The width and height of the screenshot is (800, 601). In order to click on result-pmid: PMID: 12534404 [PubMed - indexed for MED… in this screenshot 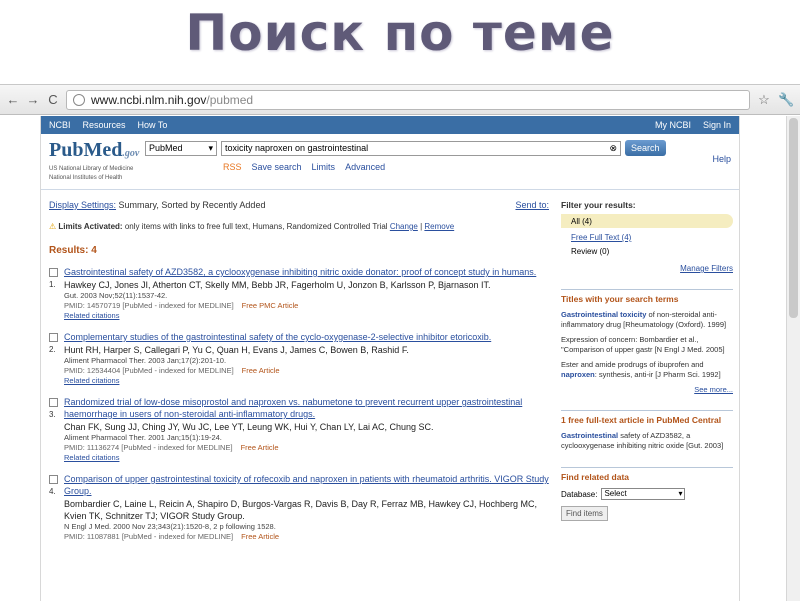, I will do `click(149, 370)`.